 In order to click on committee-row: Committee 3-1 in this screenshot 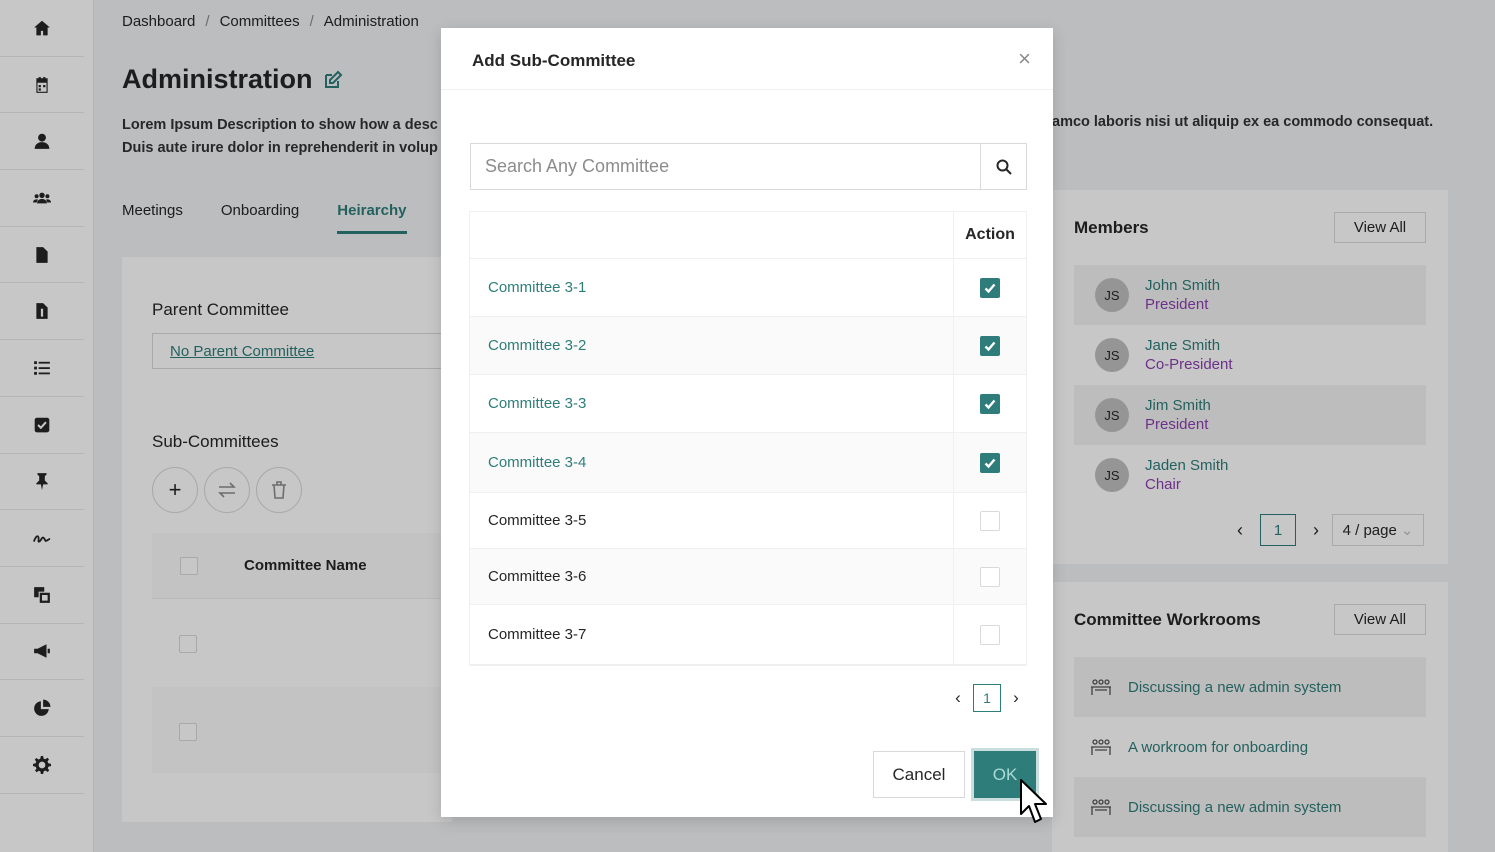, I will do `click(748, 288)`.